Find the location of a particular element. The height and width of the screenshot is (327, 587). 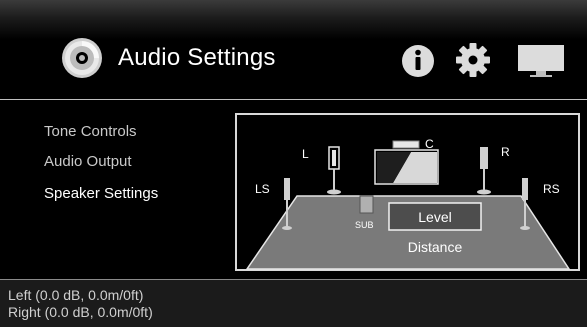

level-button: Level is located at coordinates (434, 217).